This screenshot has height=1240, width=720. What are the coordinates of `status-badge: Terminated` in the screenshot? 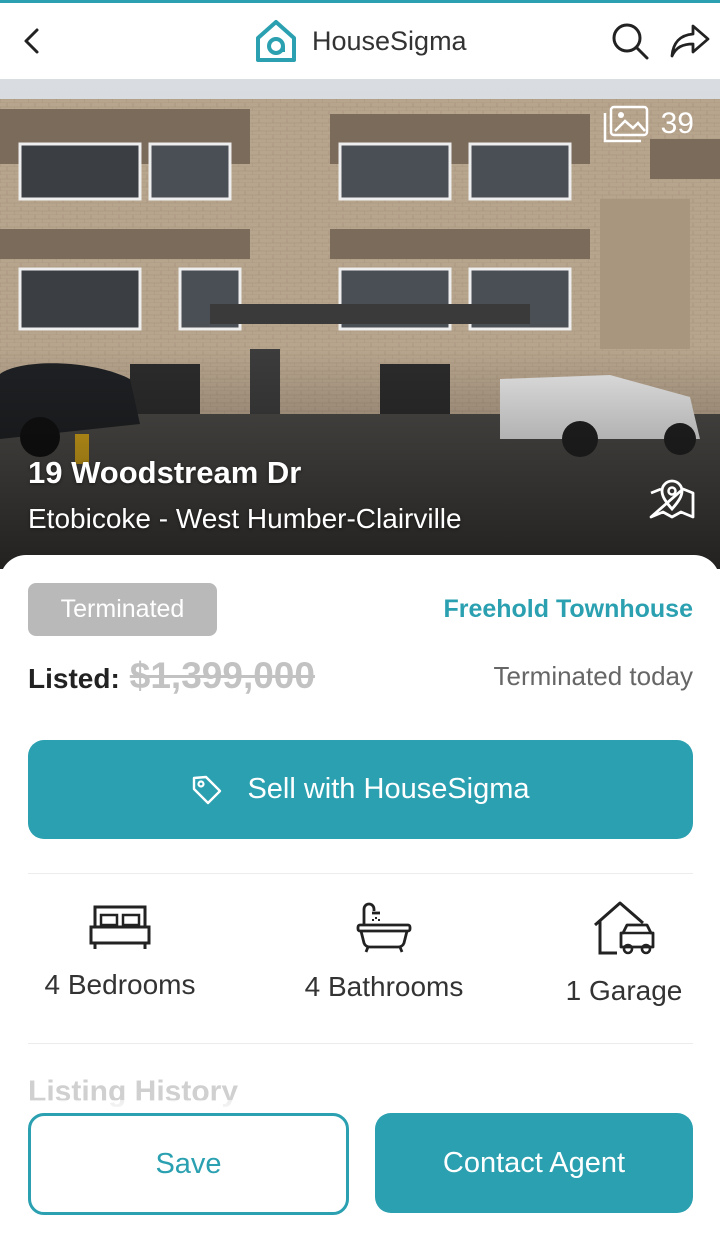 It's located at (122, 609).